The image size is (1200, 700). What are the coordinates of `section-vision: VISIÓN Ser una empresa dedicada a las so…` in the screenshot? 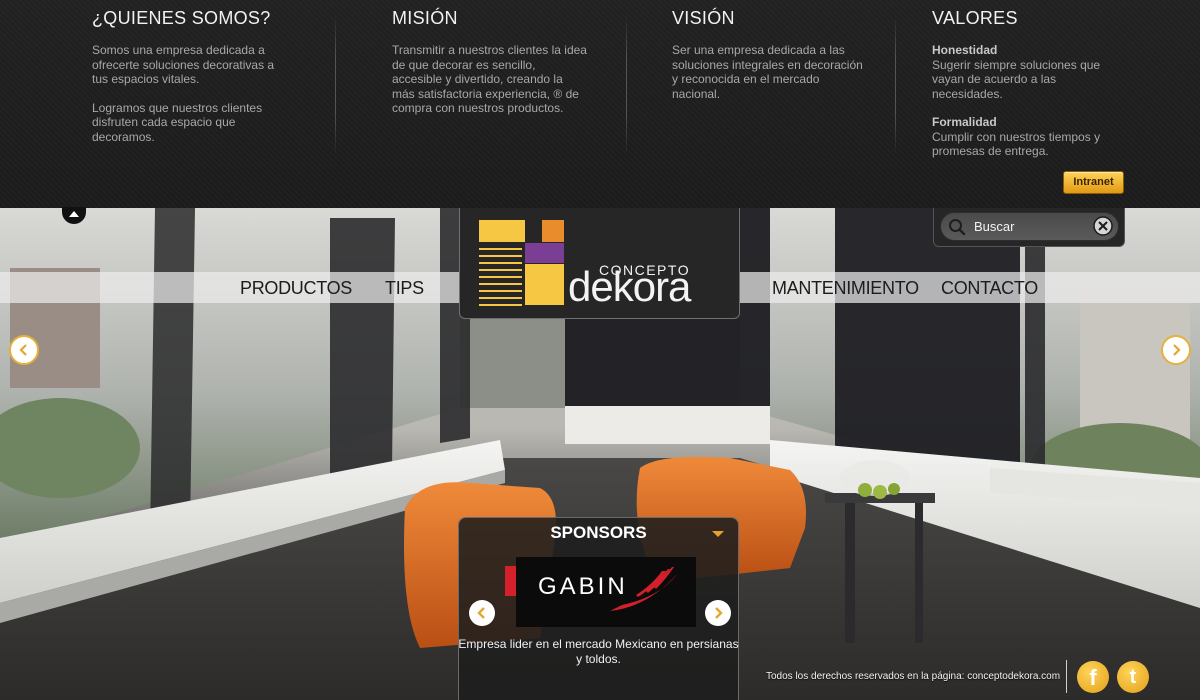 It's located at (769, 54).